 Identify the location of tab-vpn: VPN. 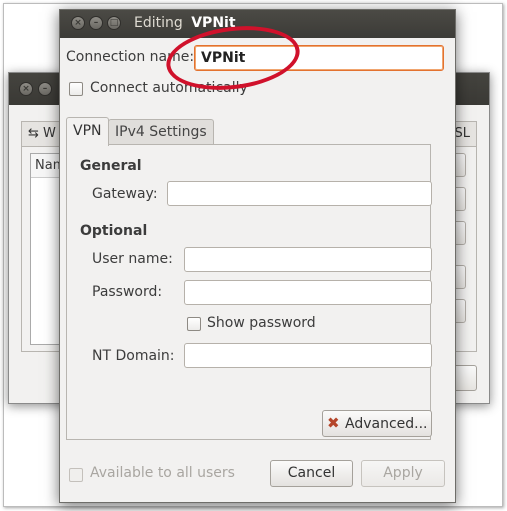
(87, 131).